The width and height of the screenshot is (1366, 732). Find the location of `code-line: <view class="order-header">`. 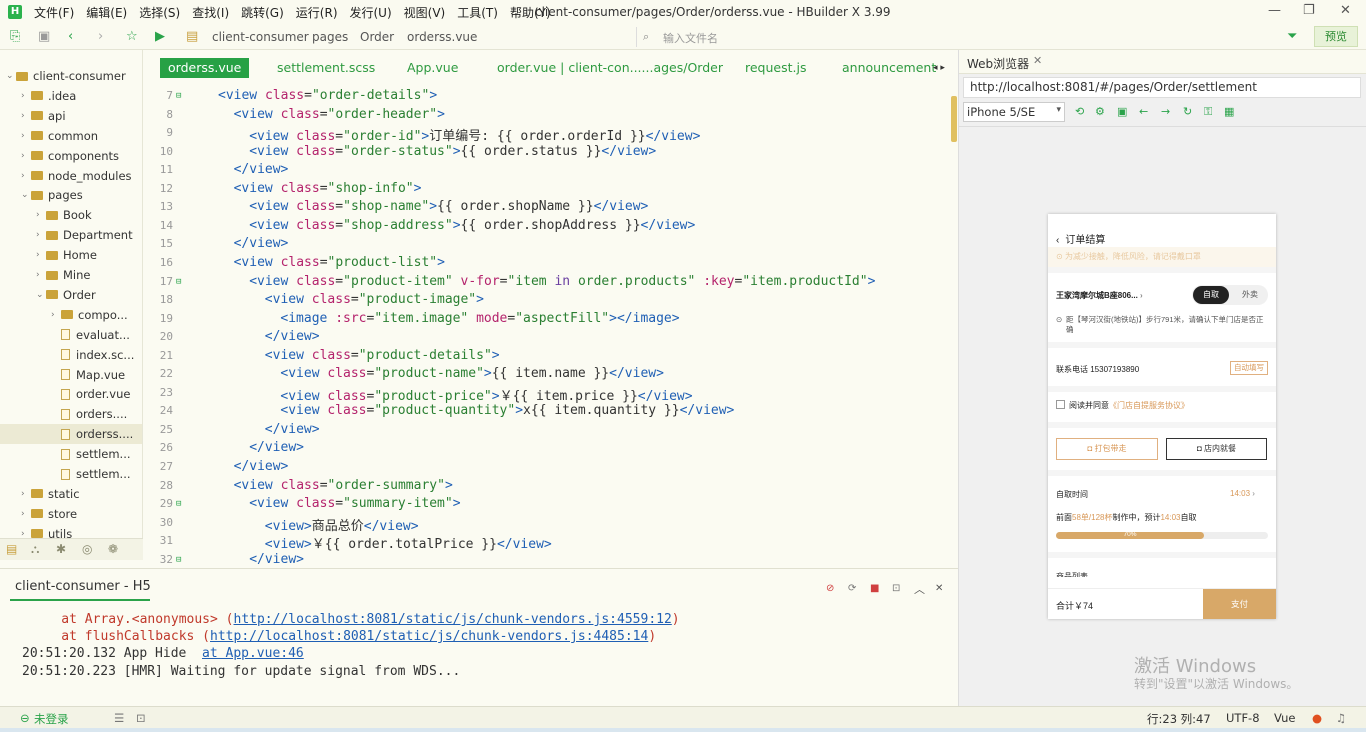

code-line: <view class="order-header"> is located at coordinates (339, 114).